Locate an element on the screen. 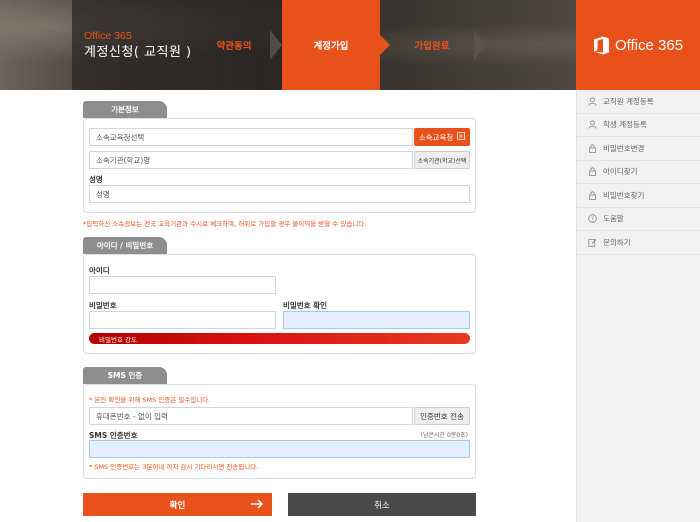 This screenshot has width=700, height=522. institution-select-button: 소속기관(학교)선택 is located at coordinates (442, 160).